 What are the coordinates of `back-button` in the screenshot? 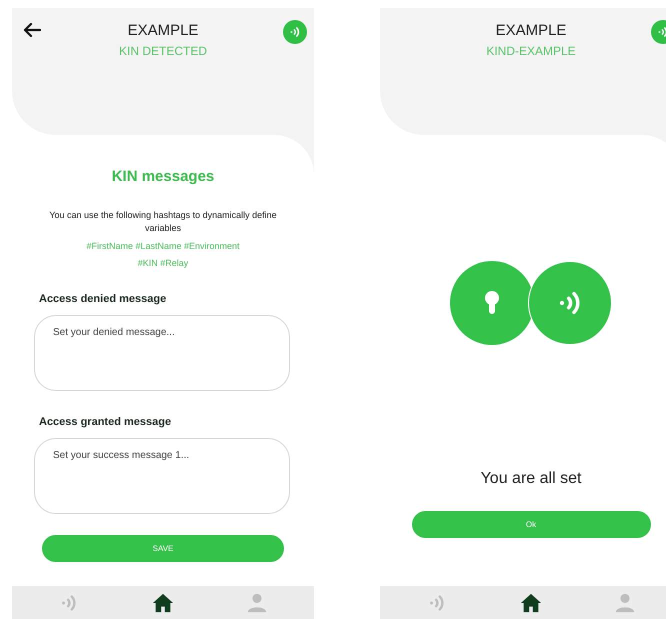 It's located at (32, 30).